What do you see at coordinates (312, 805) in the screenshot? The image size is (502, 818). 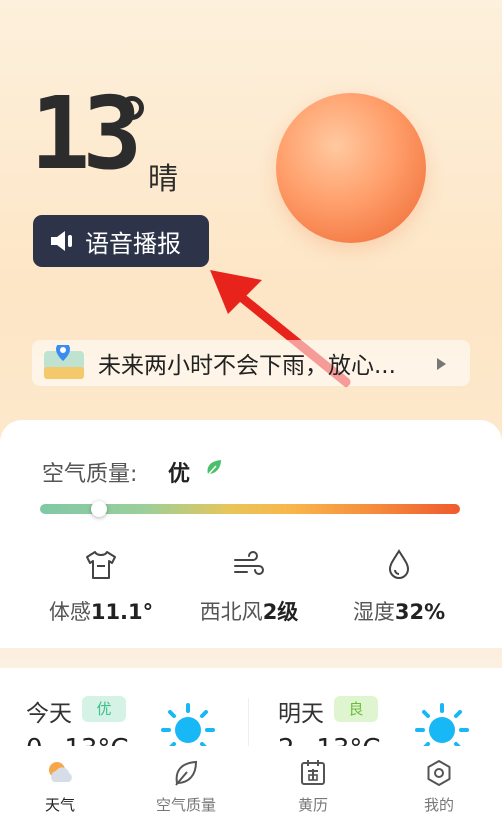 I see `tab-almanac-label: 黄历` at bounding box center [312, 805].